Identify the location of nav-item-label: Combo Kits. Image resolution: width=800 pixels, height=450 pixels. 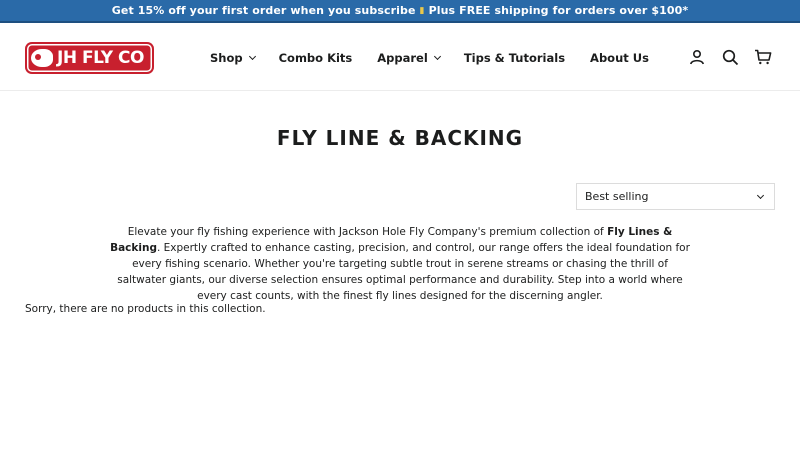
(315, 58).